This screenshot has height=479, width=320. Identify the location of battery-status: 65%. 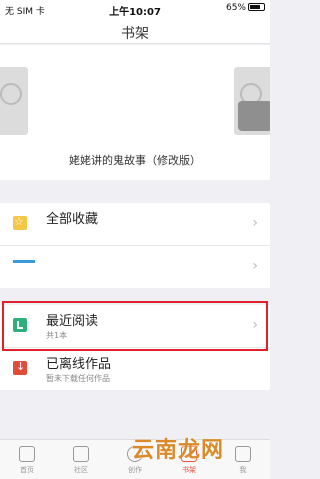
(245, 8).